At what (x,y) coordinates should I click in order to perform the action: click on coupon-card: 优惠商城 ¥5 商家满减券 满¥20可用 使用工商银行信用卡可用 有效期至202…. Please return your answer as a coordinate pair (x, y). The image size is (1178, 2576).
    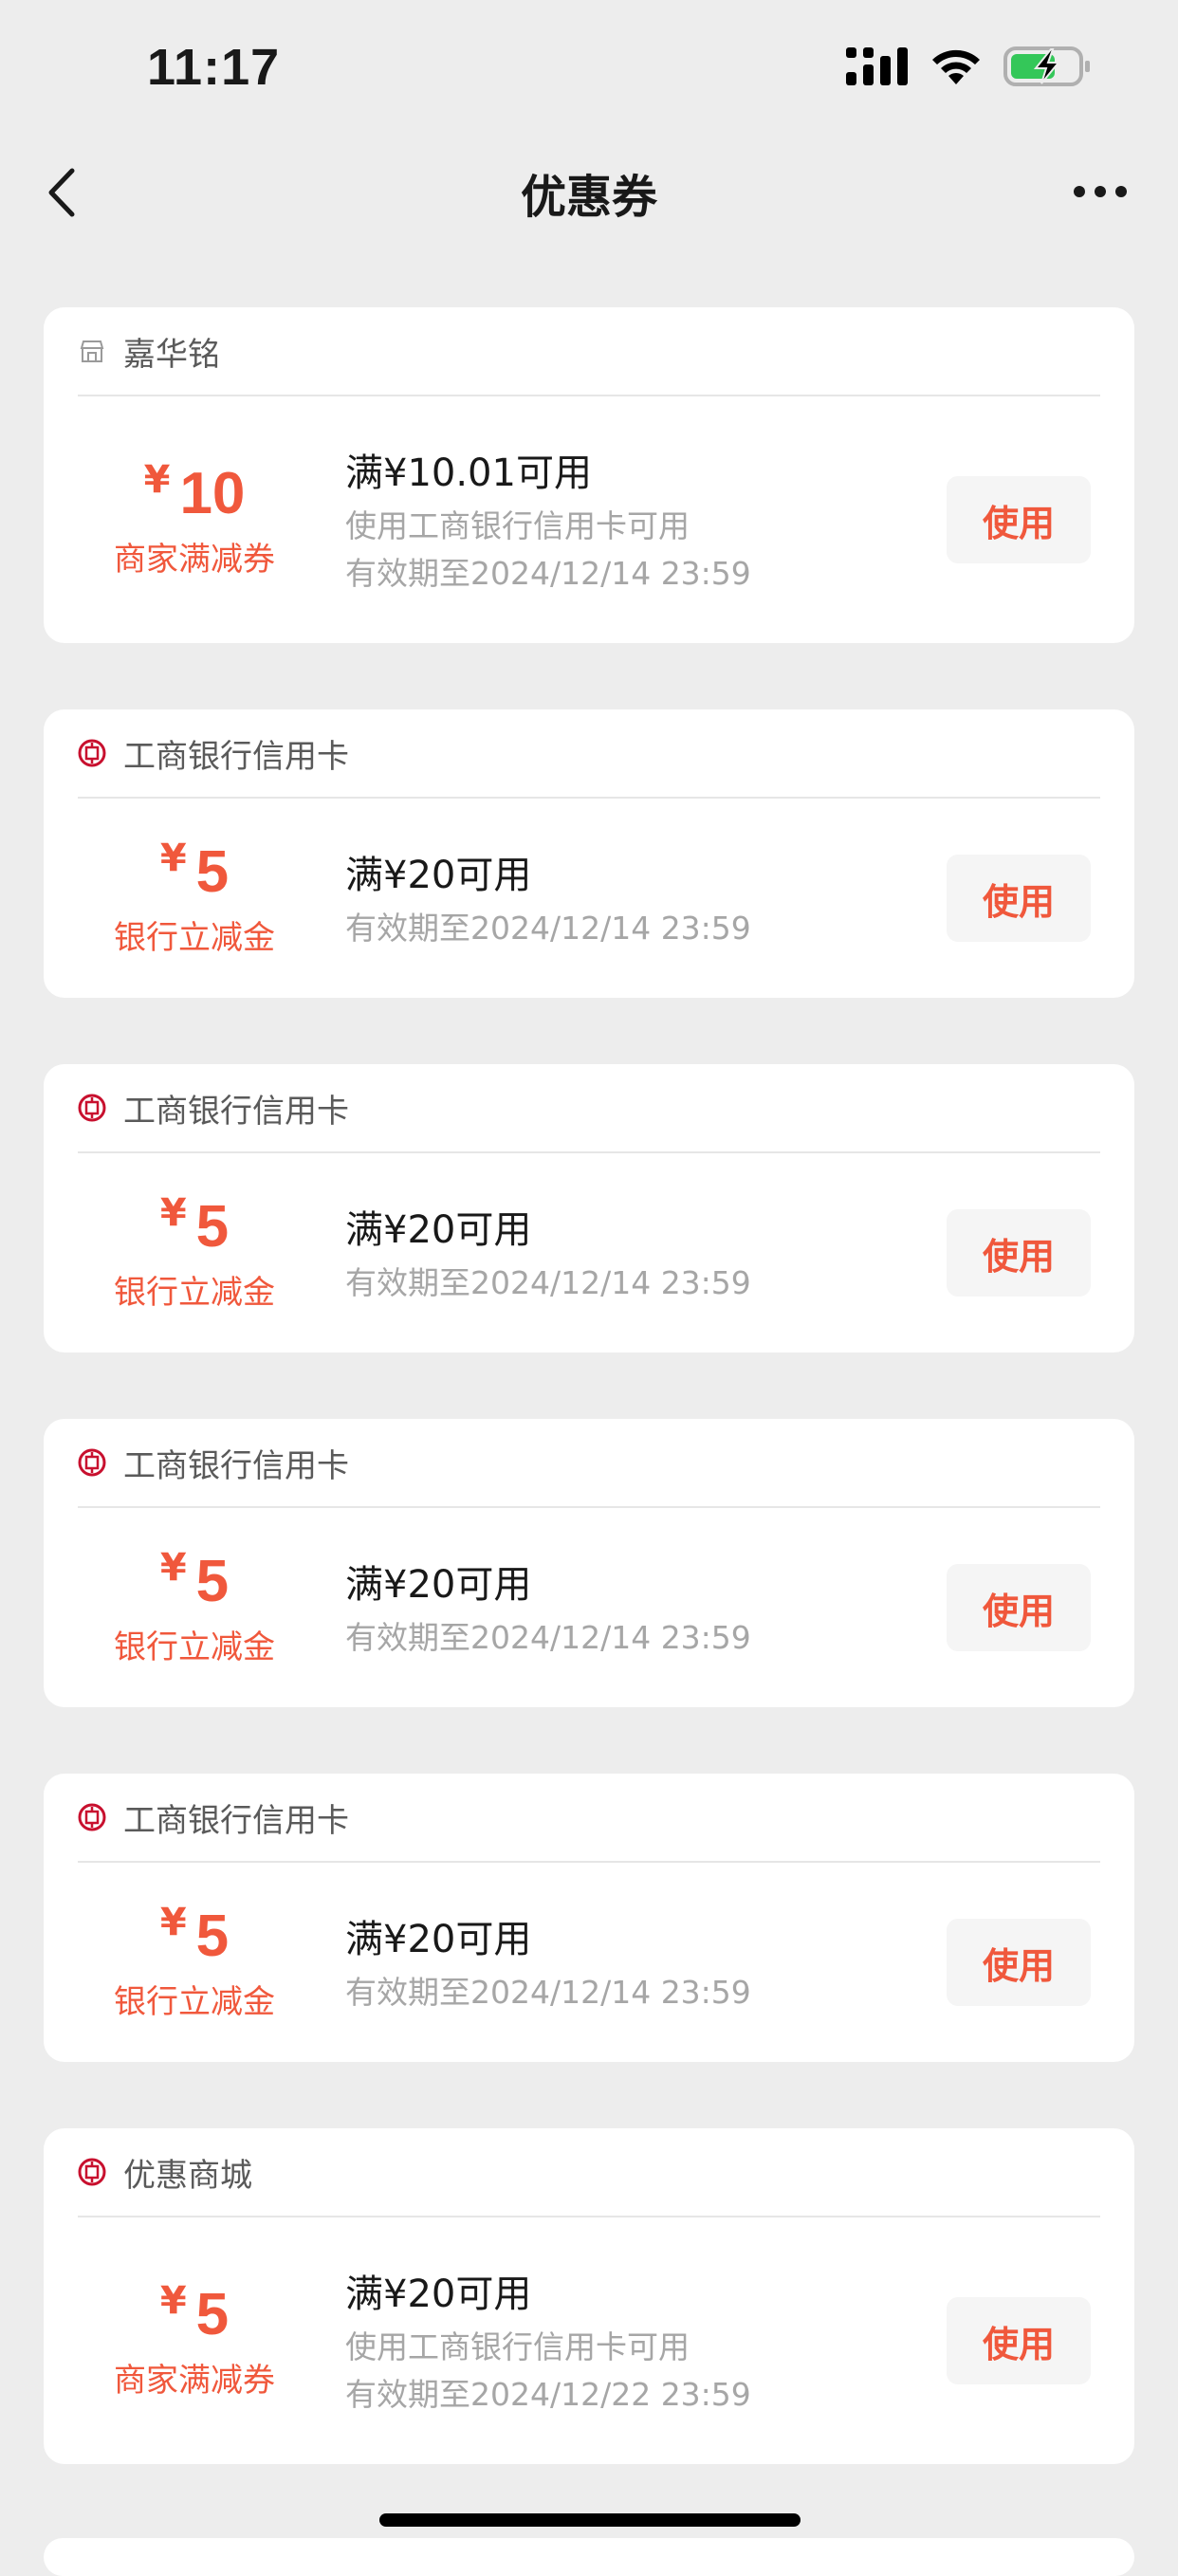
    Looking at the image, I should click on (589, 2296).